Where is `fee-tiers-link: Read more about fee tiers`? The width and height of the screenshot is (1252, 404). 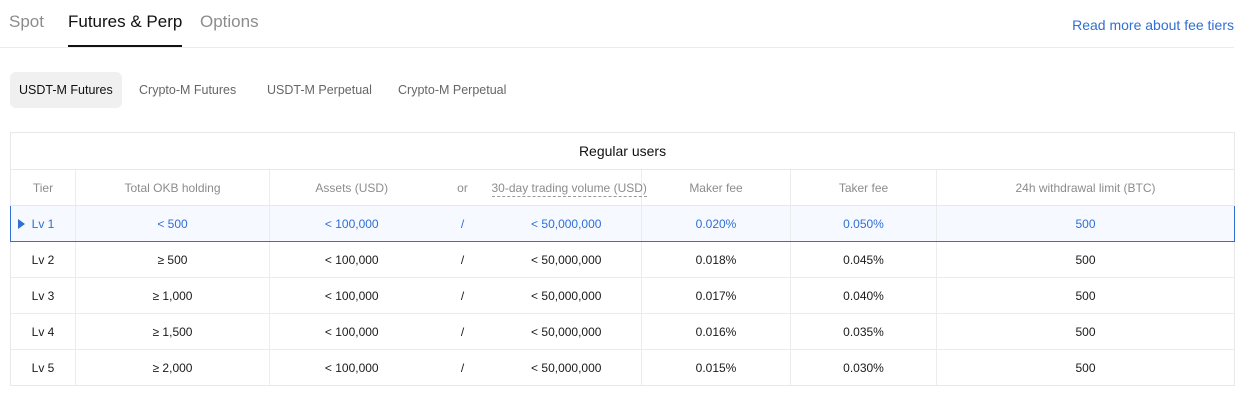 fee-tiers-link: Read more about fee tiers is located at coordinates (1153, 25).